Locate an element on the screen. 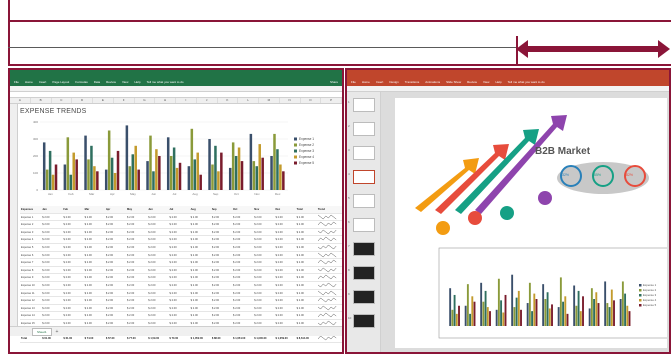 The image size is (671, 354). table-cell: Expense 2 is located at coordinates (30, 224).